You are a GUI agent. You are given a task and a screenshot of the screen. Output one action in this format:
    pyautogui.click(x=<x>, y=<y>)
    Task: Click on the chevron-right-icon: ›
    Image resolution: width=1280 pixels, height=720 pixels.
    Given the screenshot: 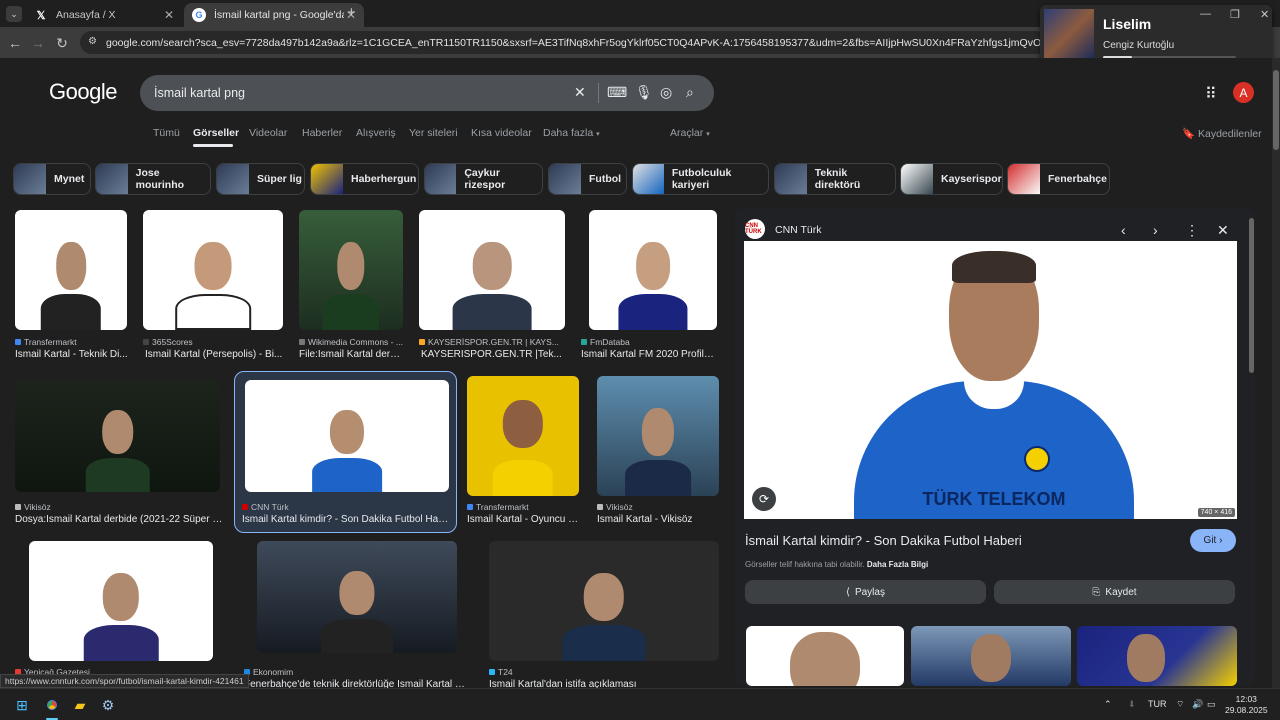 What is the action you would take?
    pyautogui.click(x=1155, y=230)
    